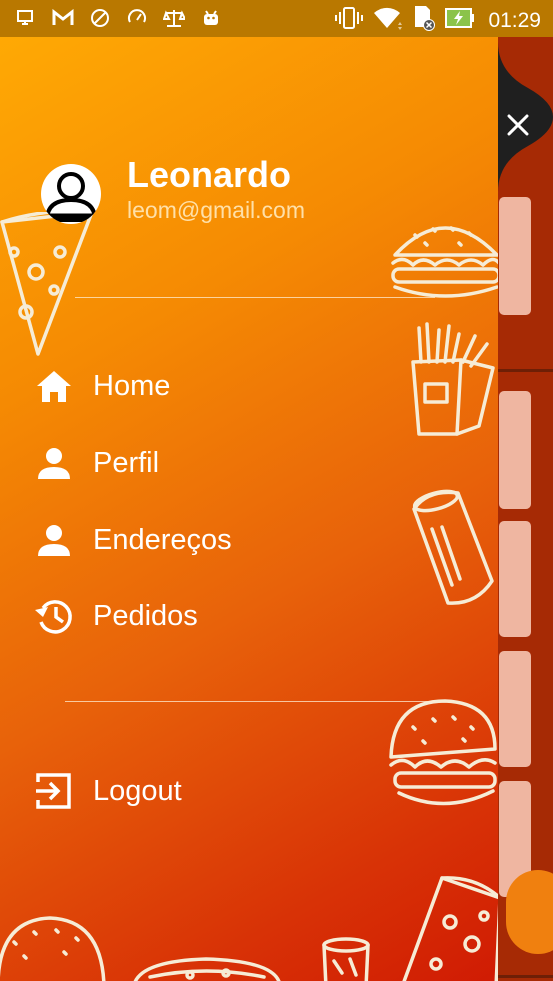  What do you see at coordinates (71, 197) in the screenshot?
I see `user-avatar-icon` at bounding box center [71, 197].